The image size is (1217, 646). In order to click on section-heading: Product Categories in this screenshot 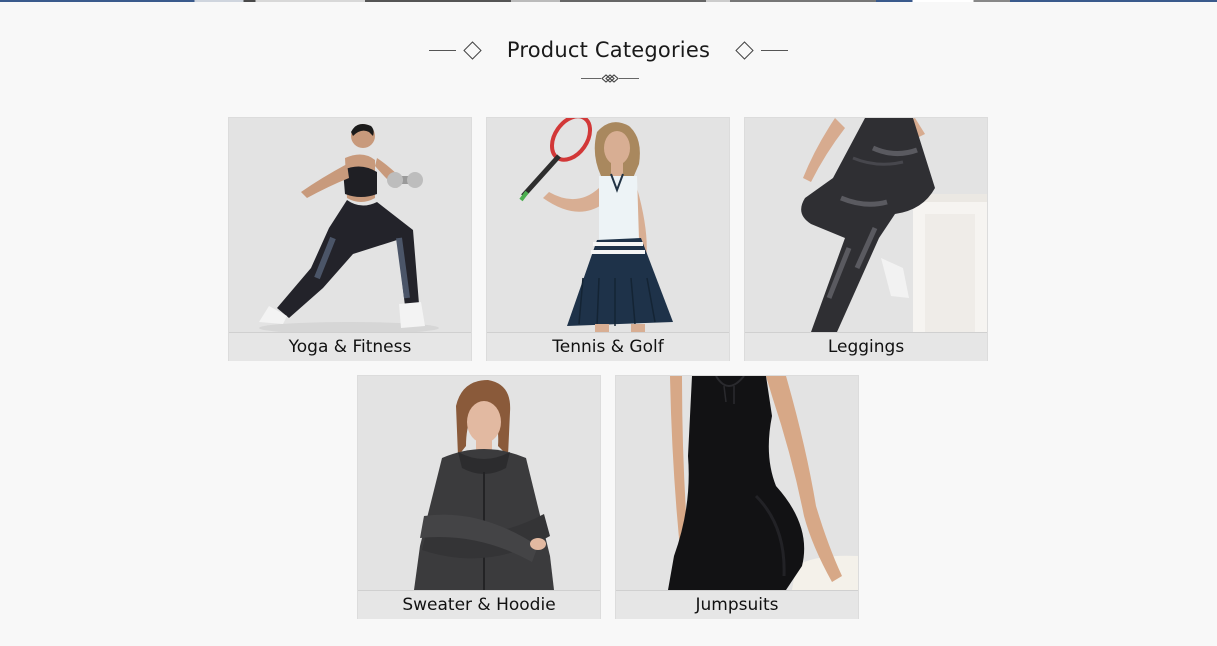, I will do `click(608, 50)`.